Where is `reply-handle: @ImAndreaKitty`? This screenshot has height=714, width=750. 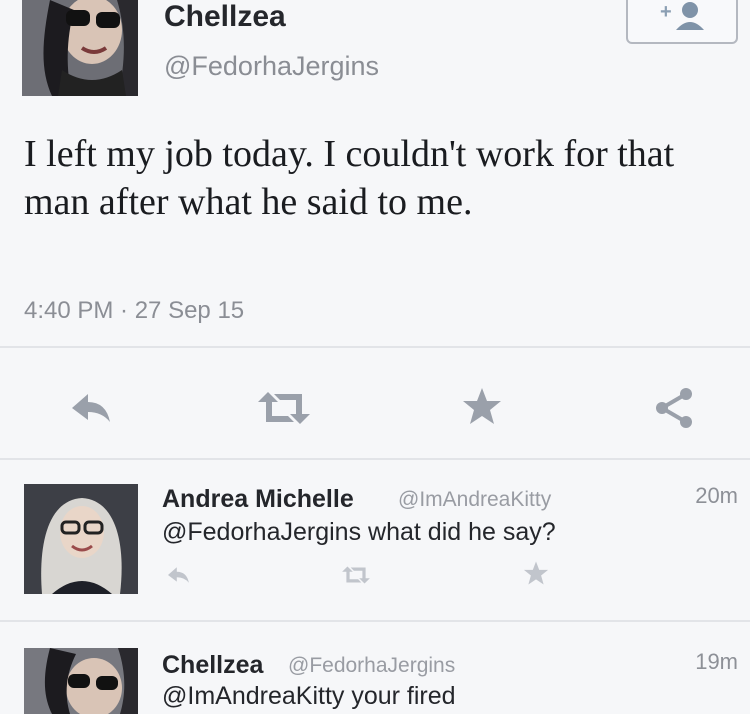 reply-handle: @ImAndreaKitty is located at coordinates (474, 500).